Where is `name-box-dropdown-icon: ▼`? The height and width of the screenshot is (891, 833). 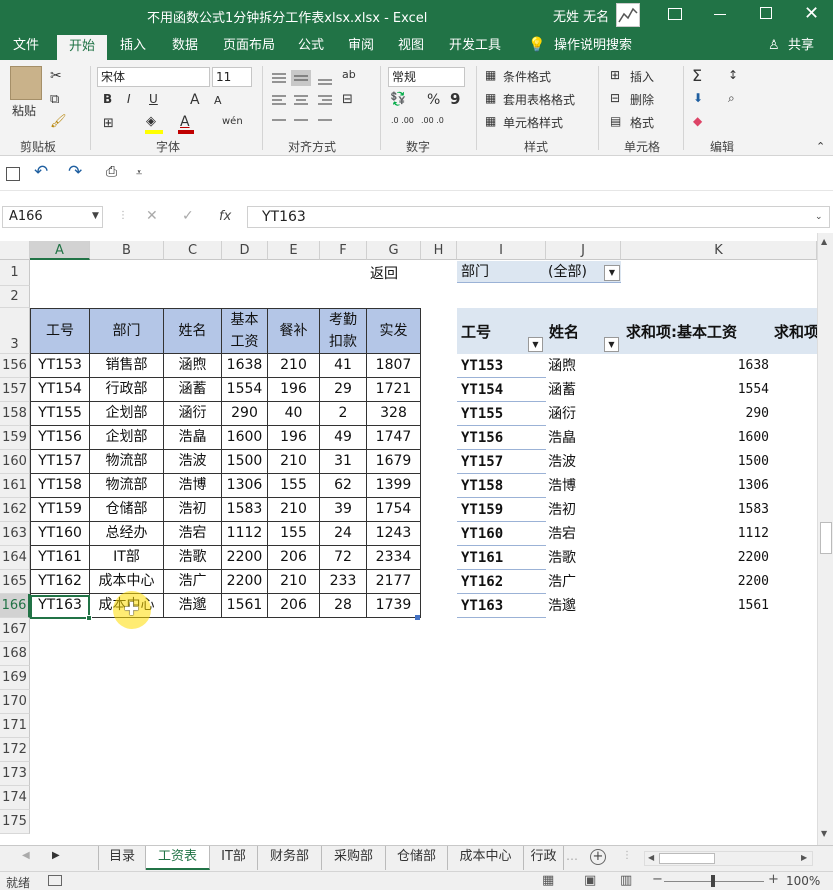
name-box-dropdown-icon: ▼ is located at coordinates (95, 216).